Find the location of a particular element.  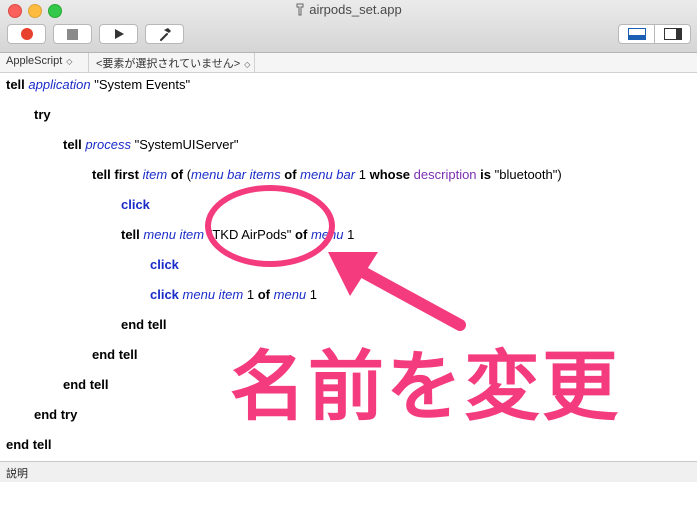

code-line-12: end try is located at coordinates (56, 414).